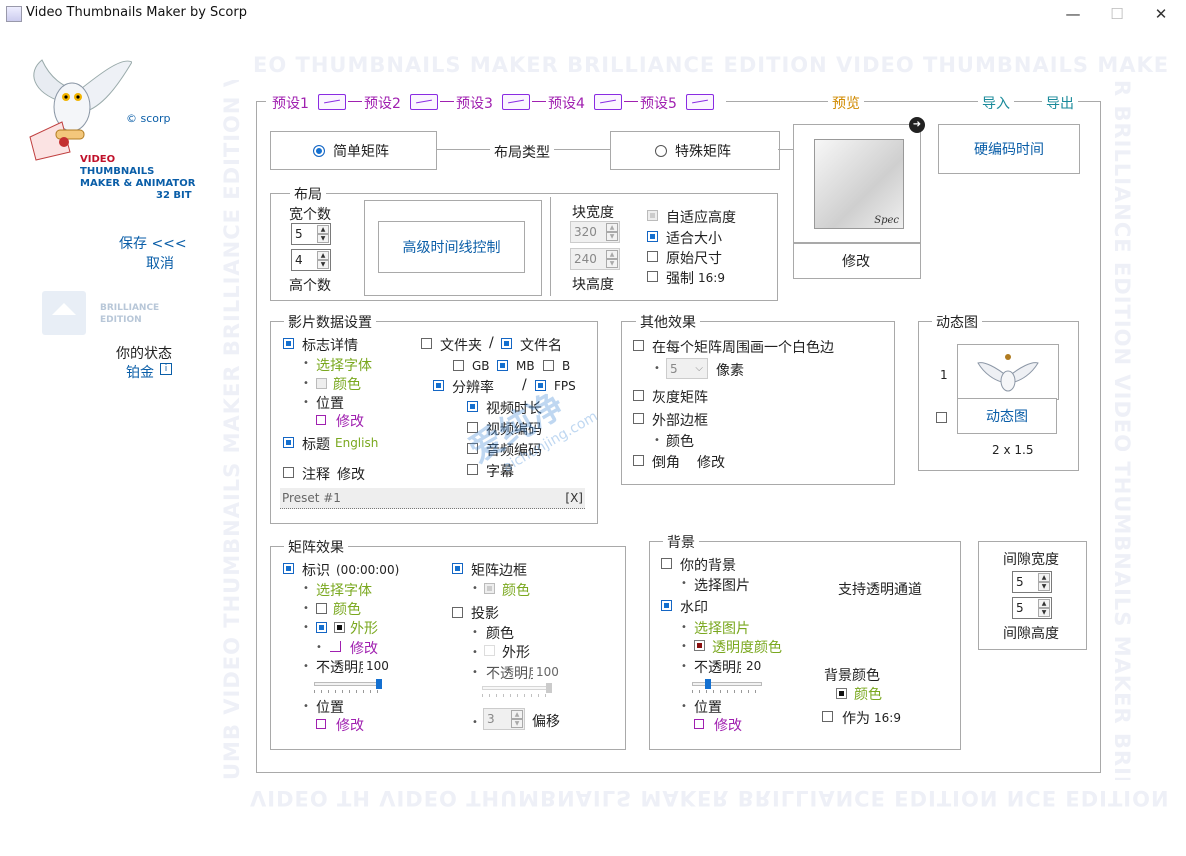 This screenshot has height=856, width=1186. Describe the element at coordinates (489, 588) in the screenshot. I see `border-color-checkbox` at that location.